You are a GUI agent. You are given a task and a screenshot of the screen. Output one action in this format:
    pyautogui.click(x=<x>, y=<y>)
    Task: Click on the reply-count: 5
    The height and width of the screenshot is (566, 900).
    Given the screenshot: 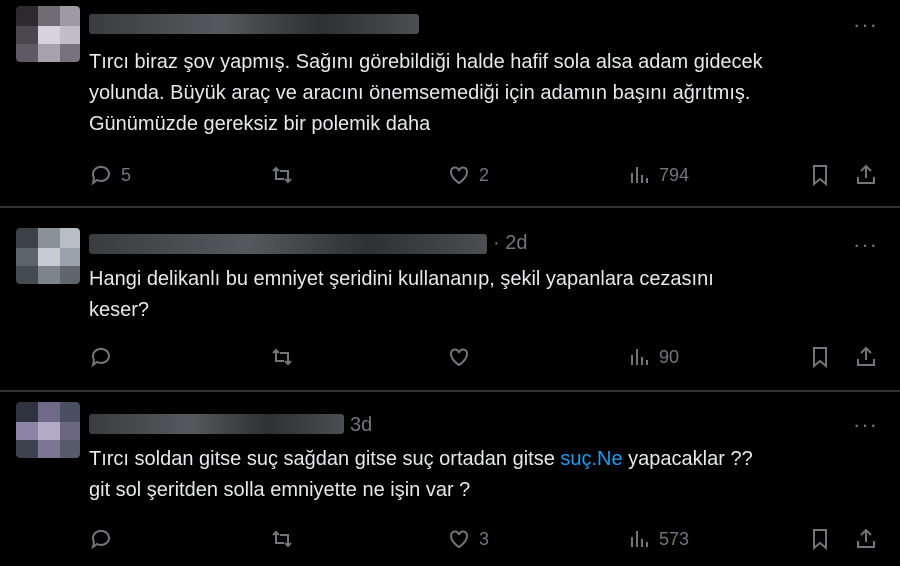 What is the action you would take?
    pyautogui.click(x=126, y=174)
    